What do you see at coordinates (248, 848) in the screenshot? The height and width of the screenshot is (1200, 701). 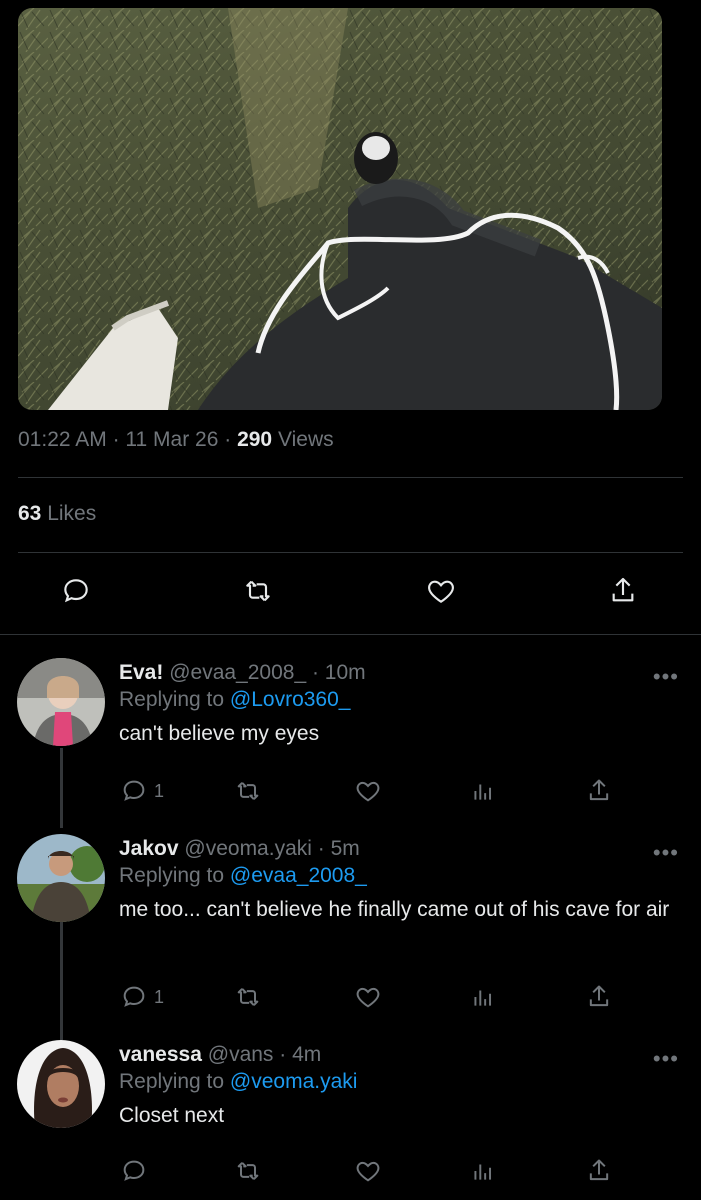 I see `reply-author-handle: @veoma.yaki` at bounding box center [248, 848].